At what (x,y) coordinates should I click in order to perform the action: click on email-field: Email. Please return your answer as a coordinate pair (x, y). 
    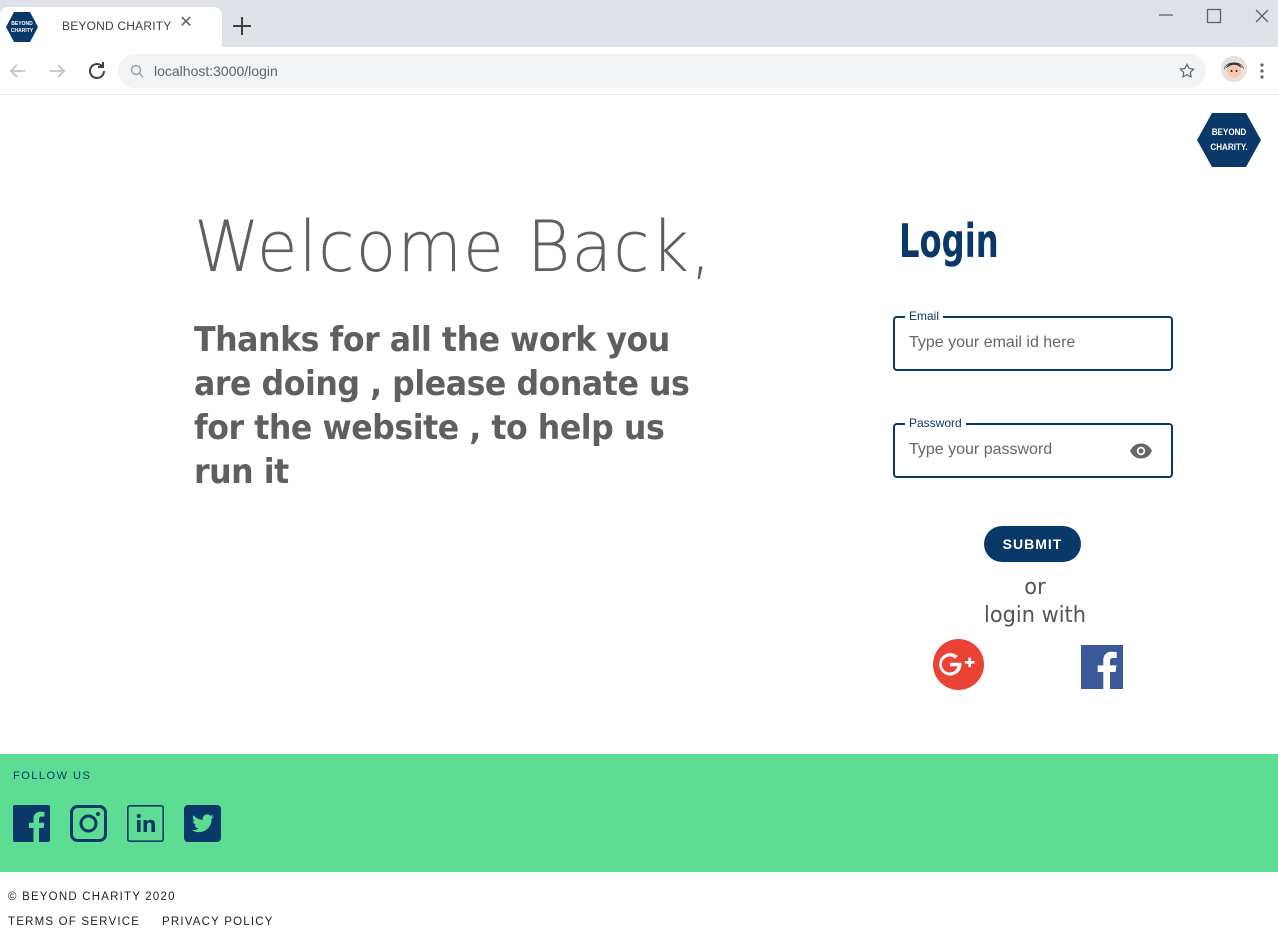
    Looking at the image, I should click on (1033, 340).